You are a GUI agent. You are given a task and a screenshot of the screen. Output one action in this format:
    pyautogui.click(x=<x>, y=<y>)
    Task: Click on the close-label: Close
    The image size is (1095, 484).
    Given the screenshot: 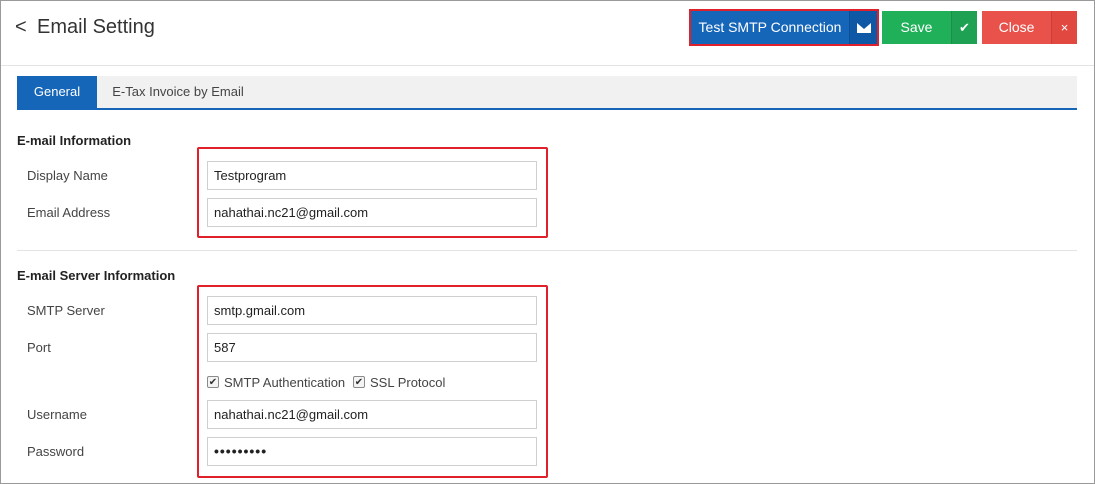 What is the action you would take?
    pyautogui.click(x=1016, y=27)
    